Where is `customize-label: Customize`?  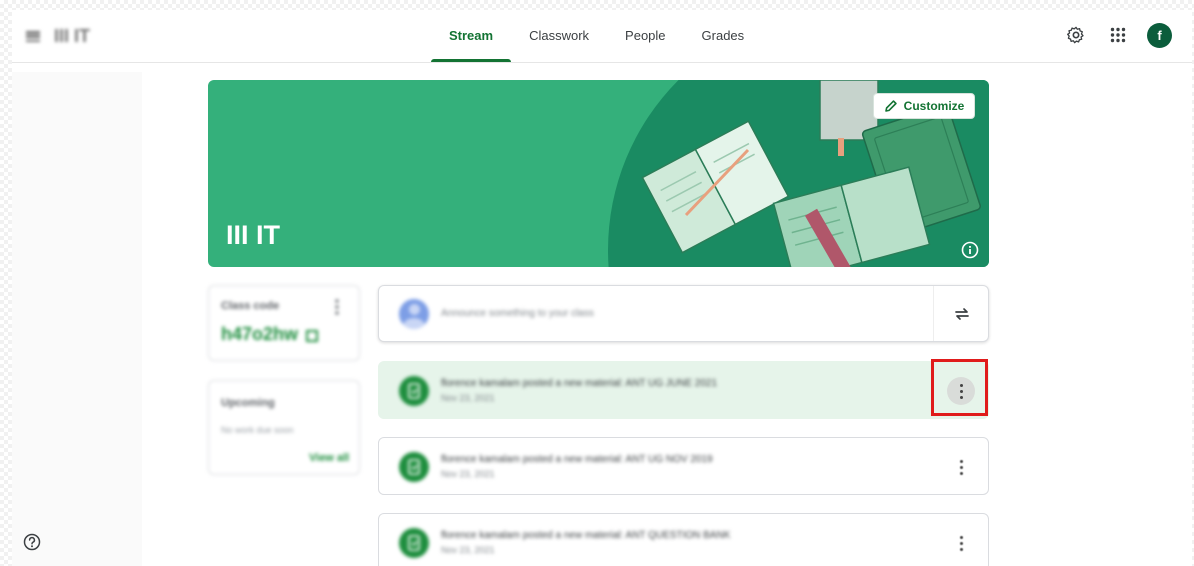
customize-label: Customize is located at coordinates (934, 106).